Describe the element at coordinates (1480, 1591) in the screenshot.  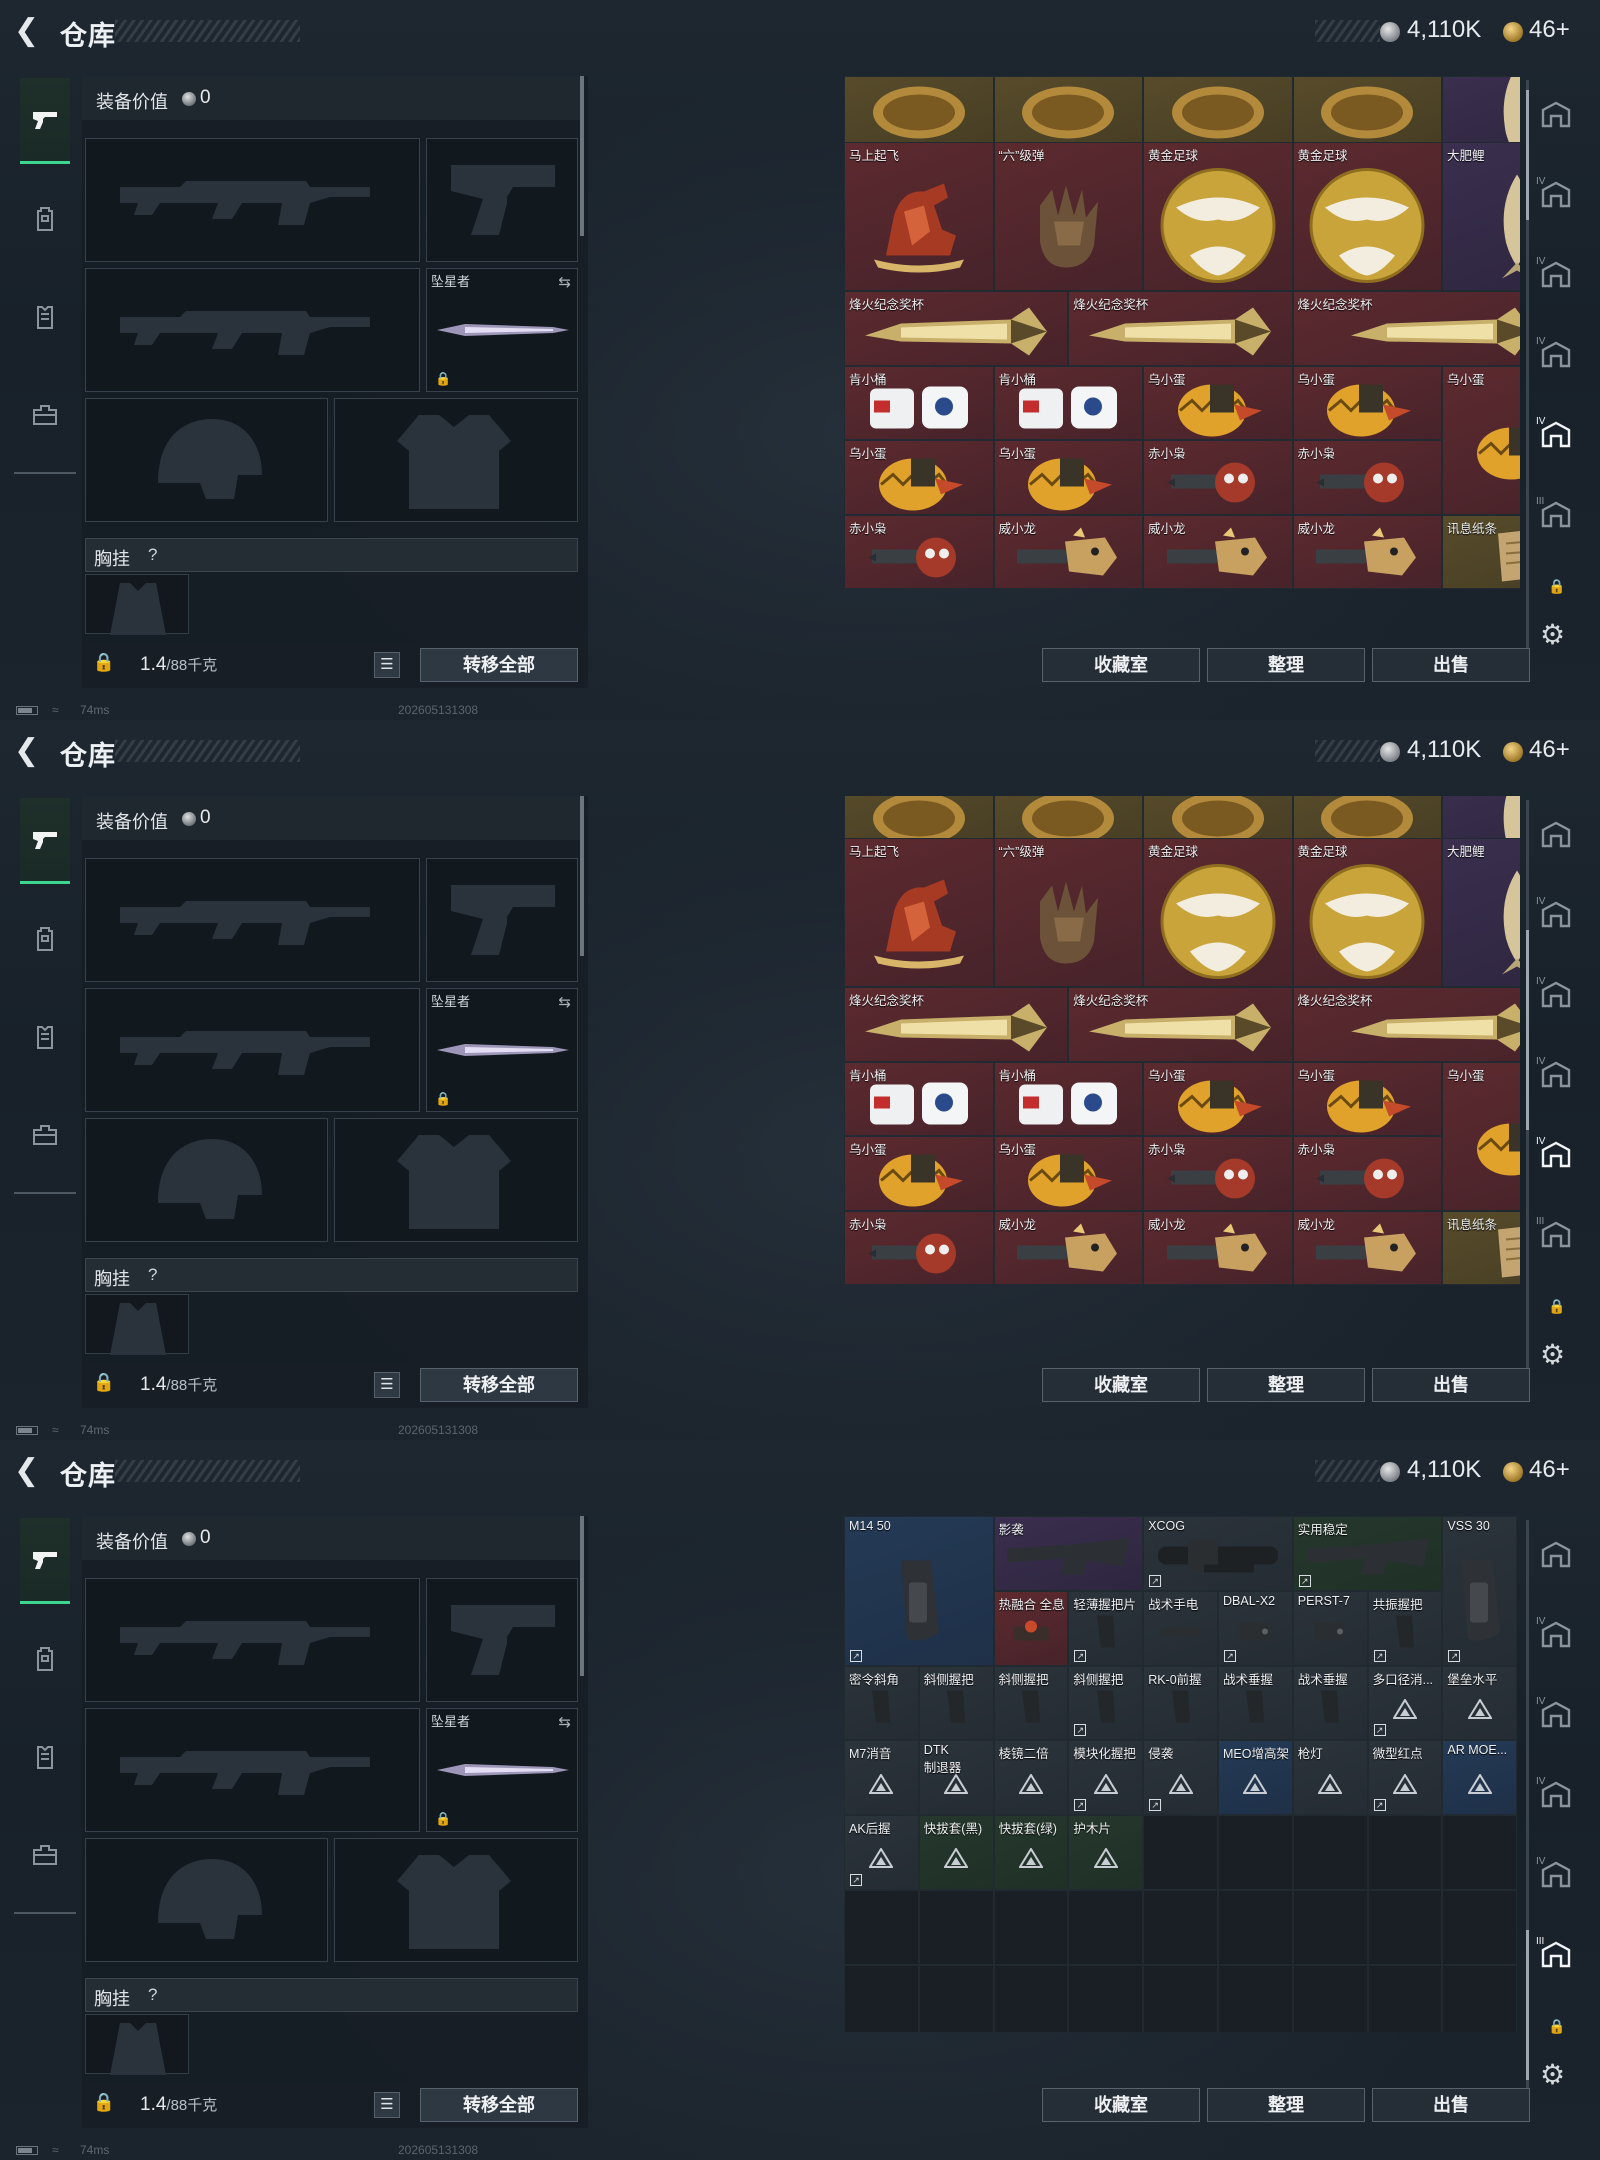
I see `storage-item: VSS 30 ↗` at that location.